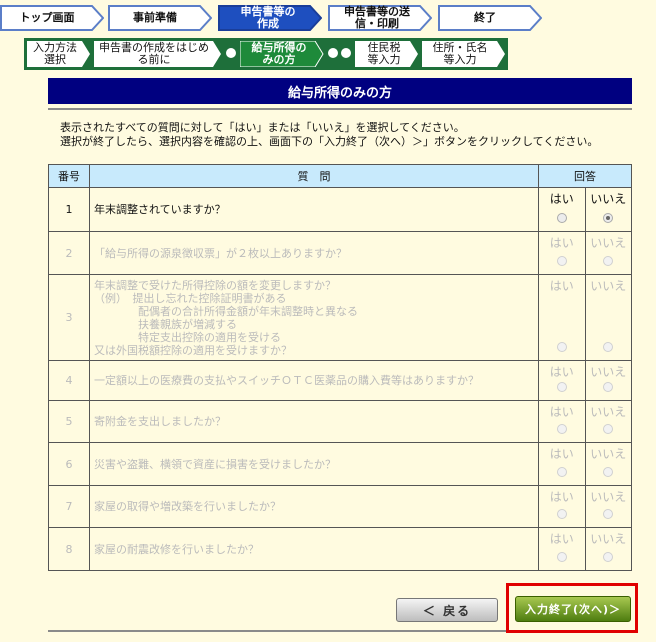 This screenshot has height=642, width=656. Describe the element at coordinates (69, 421) in the screenshot. I see `row-number: 5` at that location.